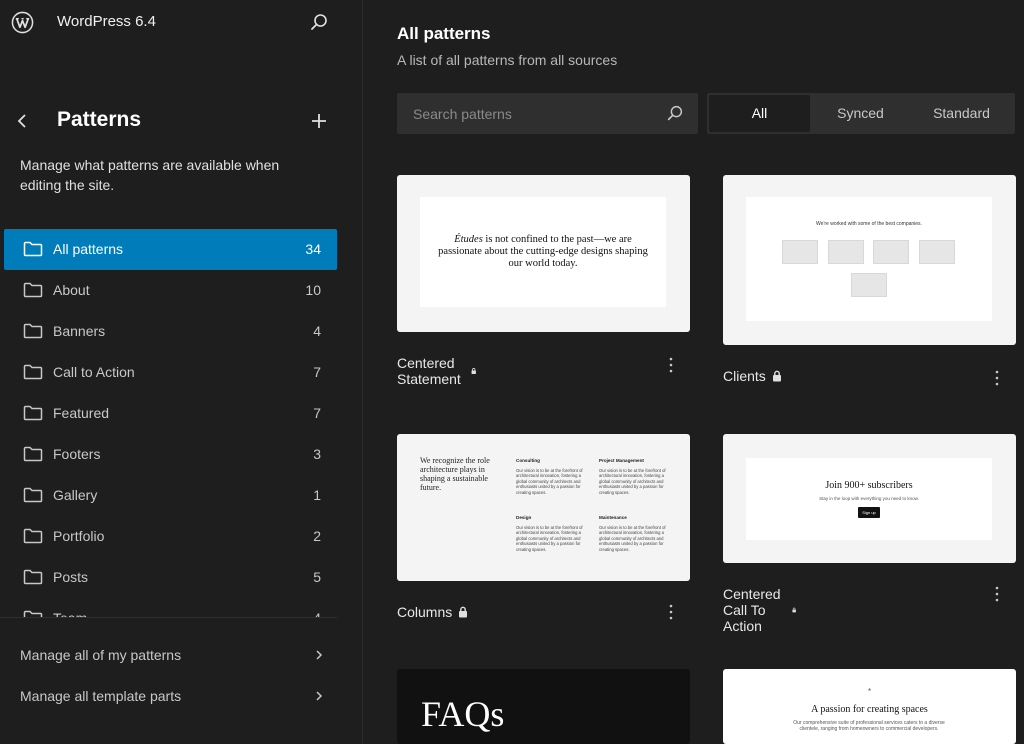 The width and height of the screenshot is (1024, 744). Describe the element at coordinates (319, 121) in the screenshot. I see `add-pattern-button` at that location.